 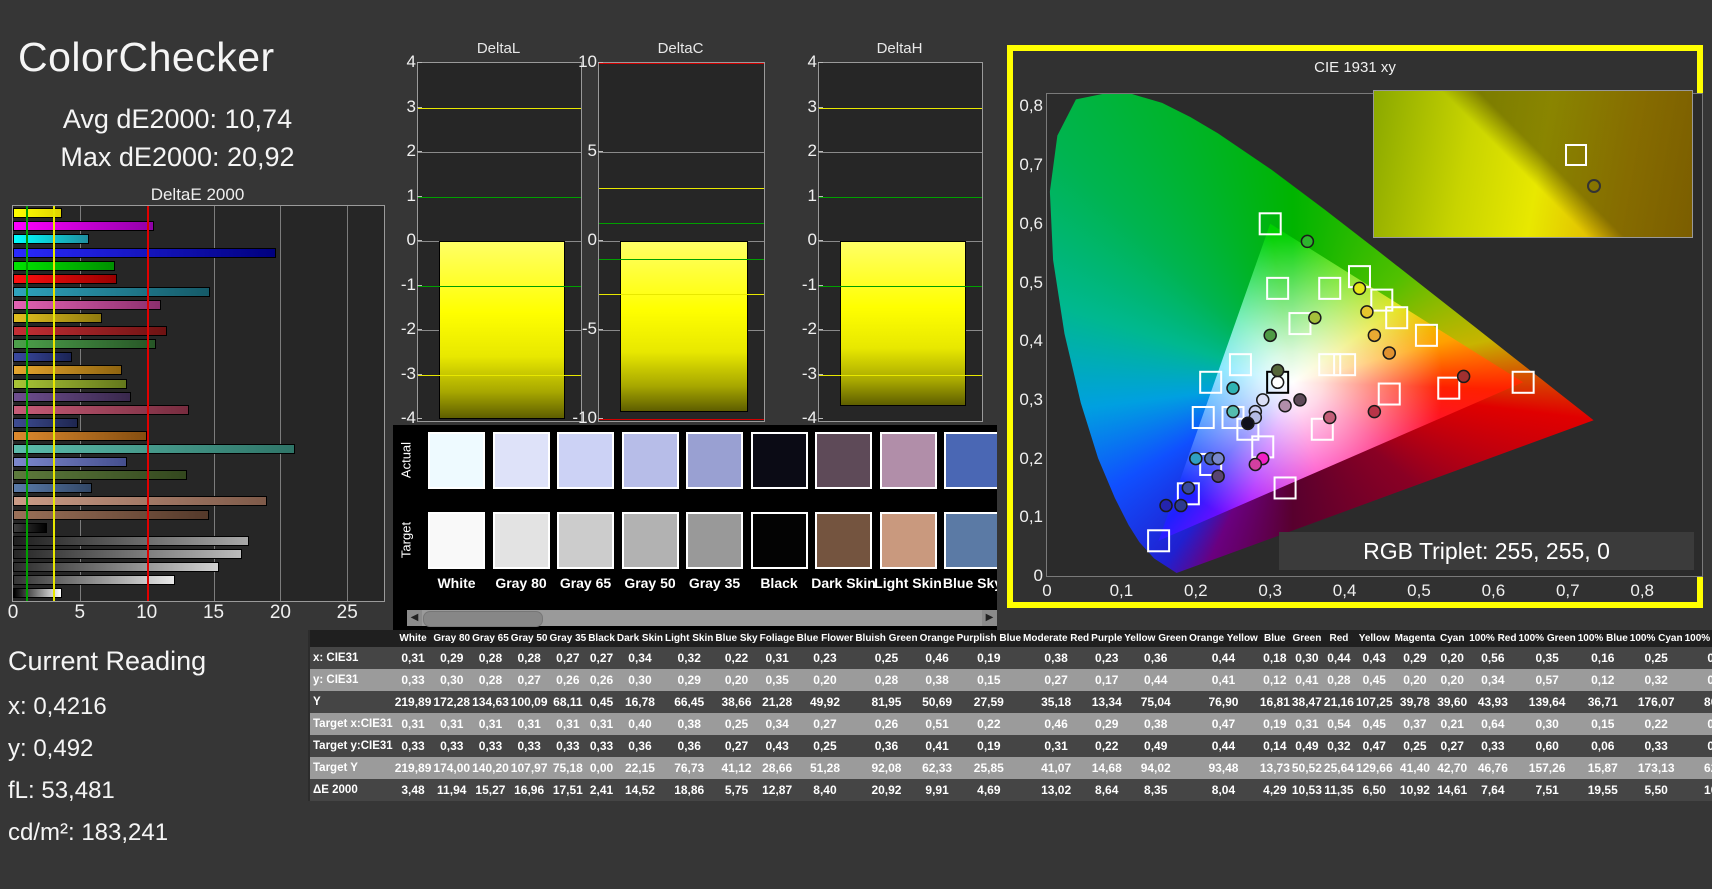 What do you see at coordinates (777, 680) in the screenshot?
I see `table-cell: 0,35` at bounding box center [777, 680].